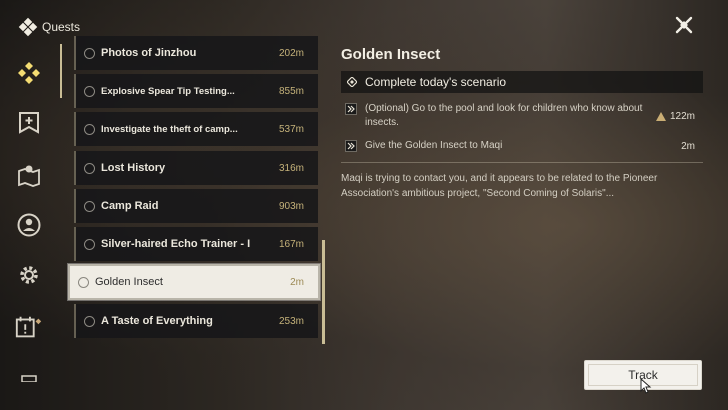 The image size is (728, 410). Describe the element at coordinates (149, 53) in the screenshot. I see `quest-name: Photos of Jinzhou` at that location.